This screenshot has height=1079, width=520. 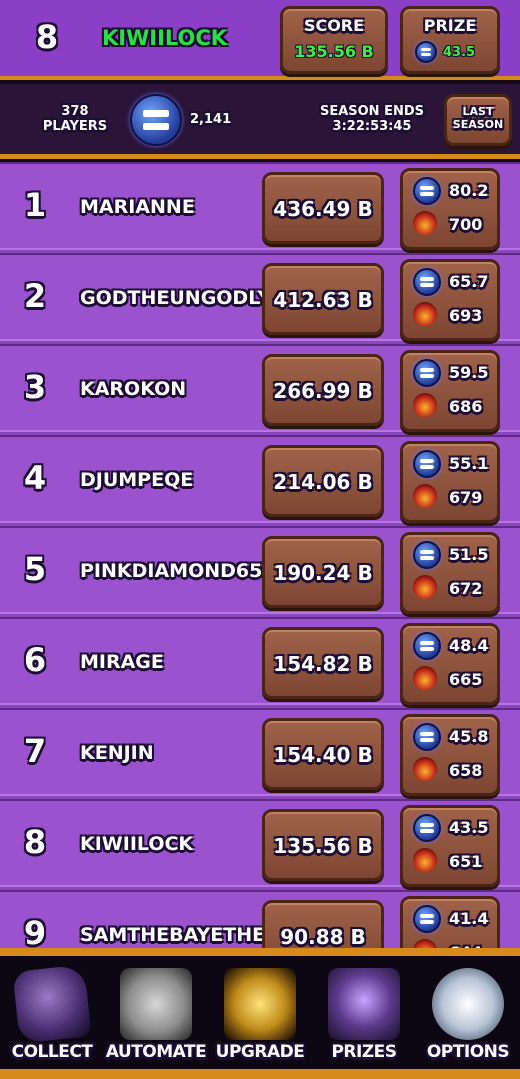 I want to click on row-score-box: 190.24 B, so click(x=323, y=572).